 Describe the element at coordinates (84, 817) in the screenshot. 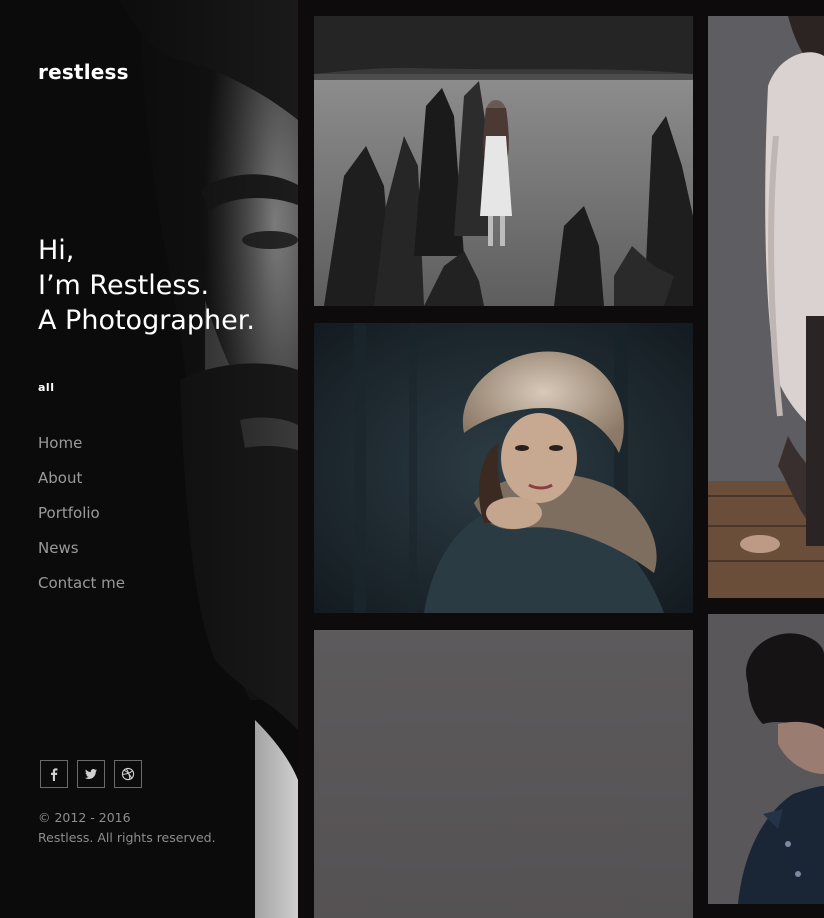

I see `copyright-years: © 2012 - 2016` at that location.